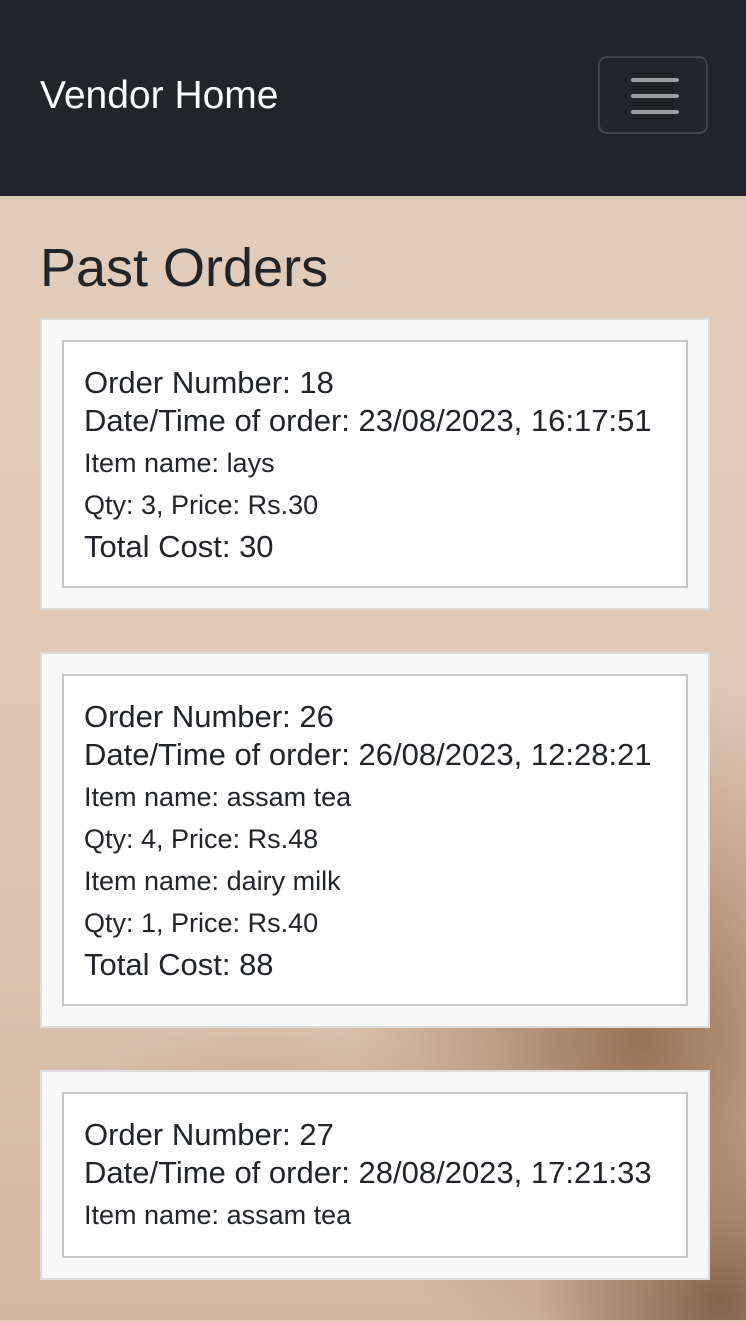 This screenshot has height=1322, width=746. I want to click on item-name: Item name: lays, so click(179, 463).